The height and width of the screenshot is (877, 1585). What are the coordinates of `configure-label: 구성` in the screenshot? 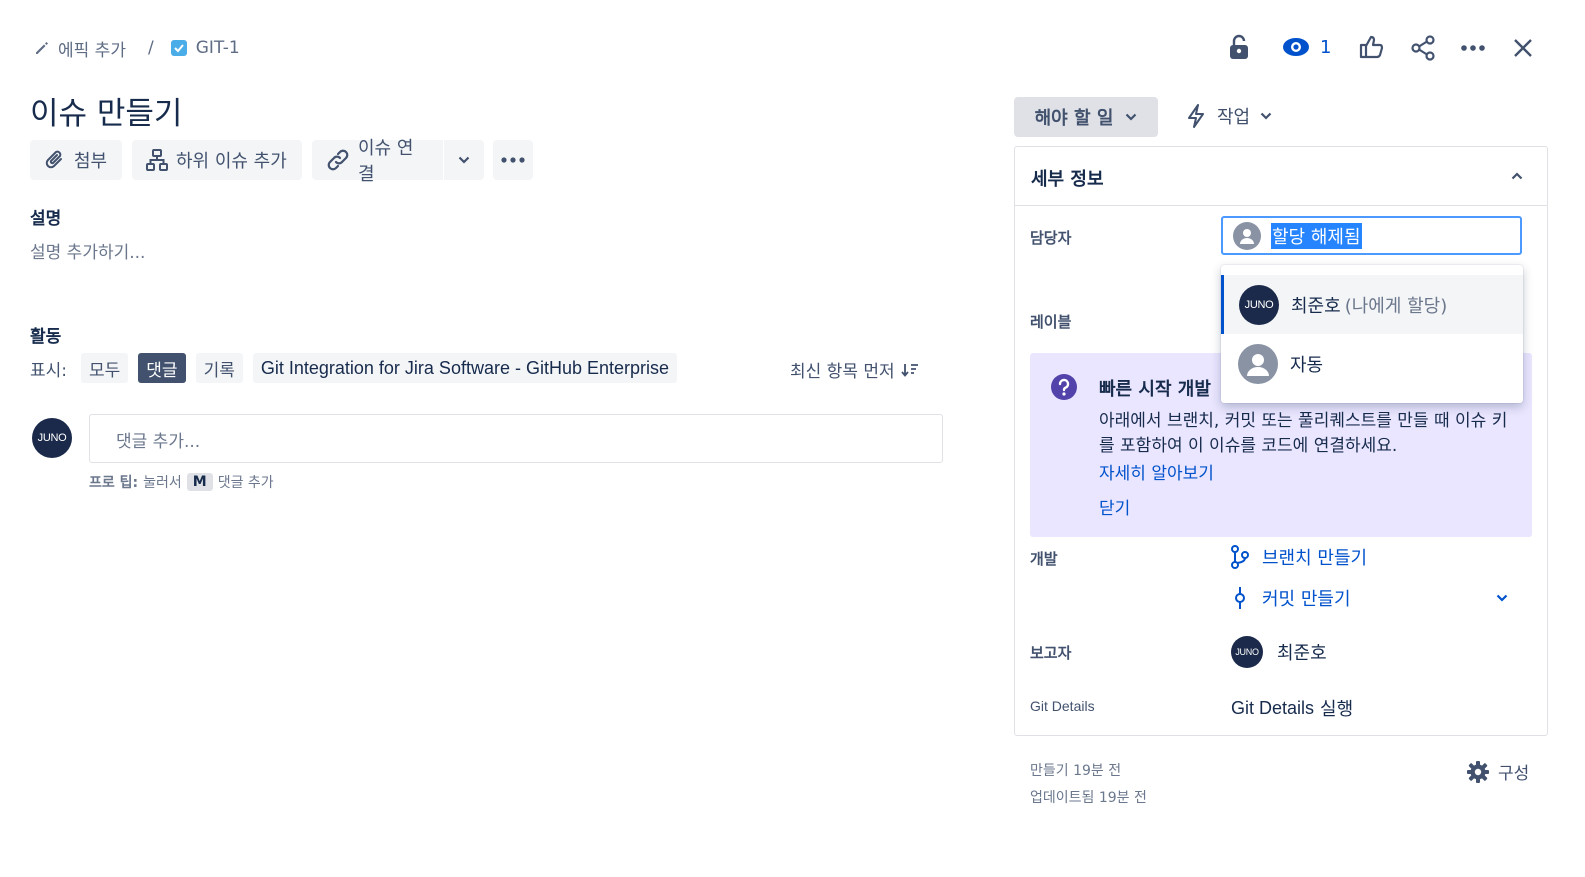 It's located at (1514, 774).